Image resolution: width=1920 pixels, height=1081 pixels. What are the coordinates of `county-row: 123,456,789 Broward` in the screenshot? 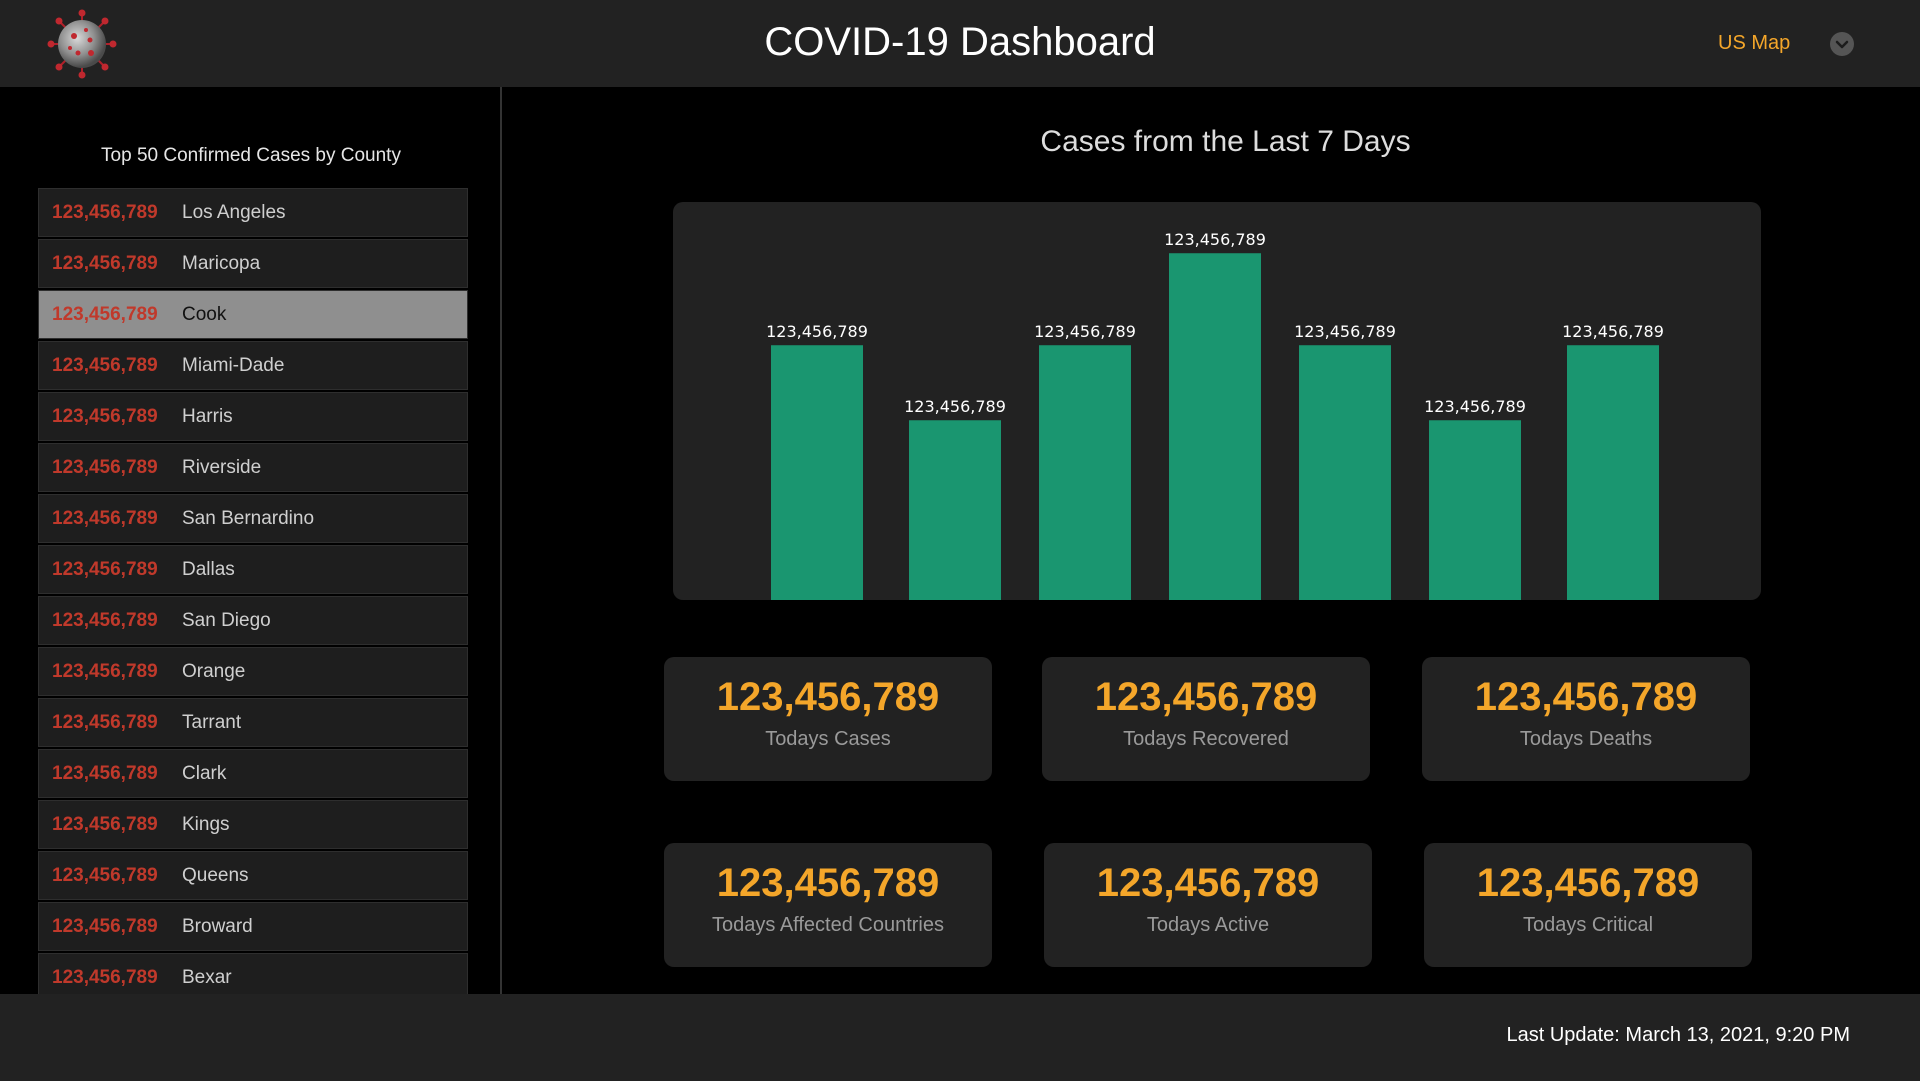 It's located at (253, 926).